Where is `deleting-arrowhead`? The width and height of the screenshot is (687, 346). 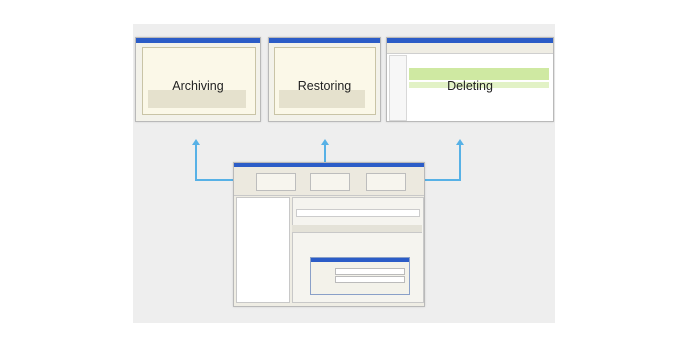 deleting-arrowhead is located at coordinates (460, 142).